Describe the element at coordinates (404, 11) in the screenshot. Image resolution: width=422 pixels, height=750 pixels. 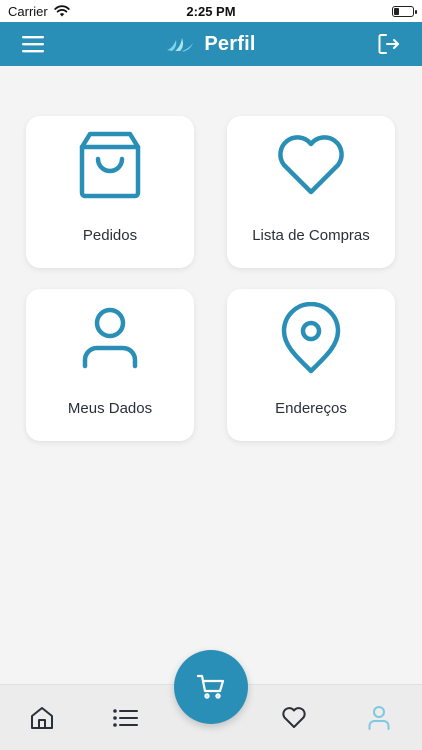
I see `battery-icon` at that location.